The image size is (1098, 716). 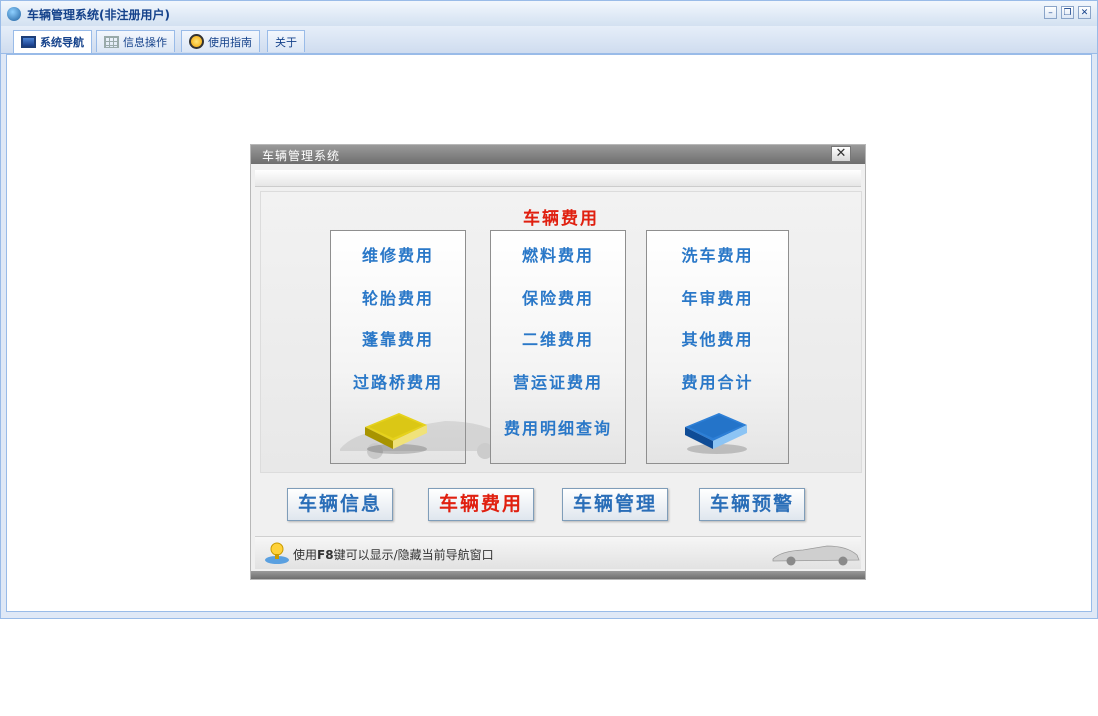 I want to click on tab-about: 关于, so click(x=286, y=41).